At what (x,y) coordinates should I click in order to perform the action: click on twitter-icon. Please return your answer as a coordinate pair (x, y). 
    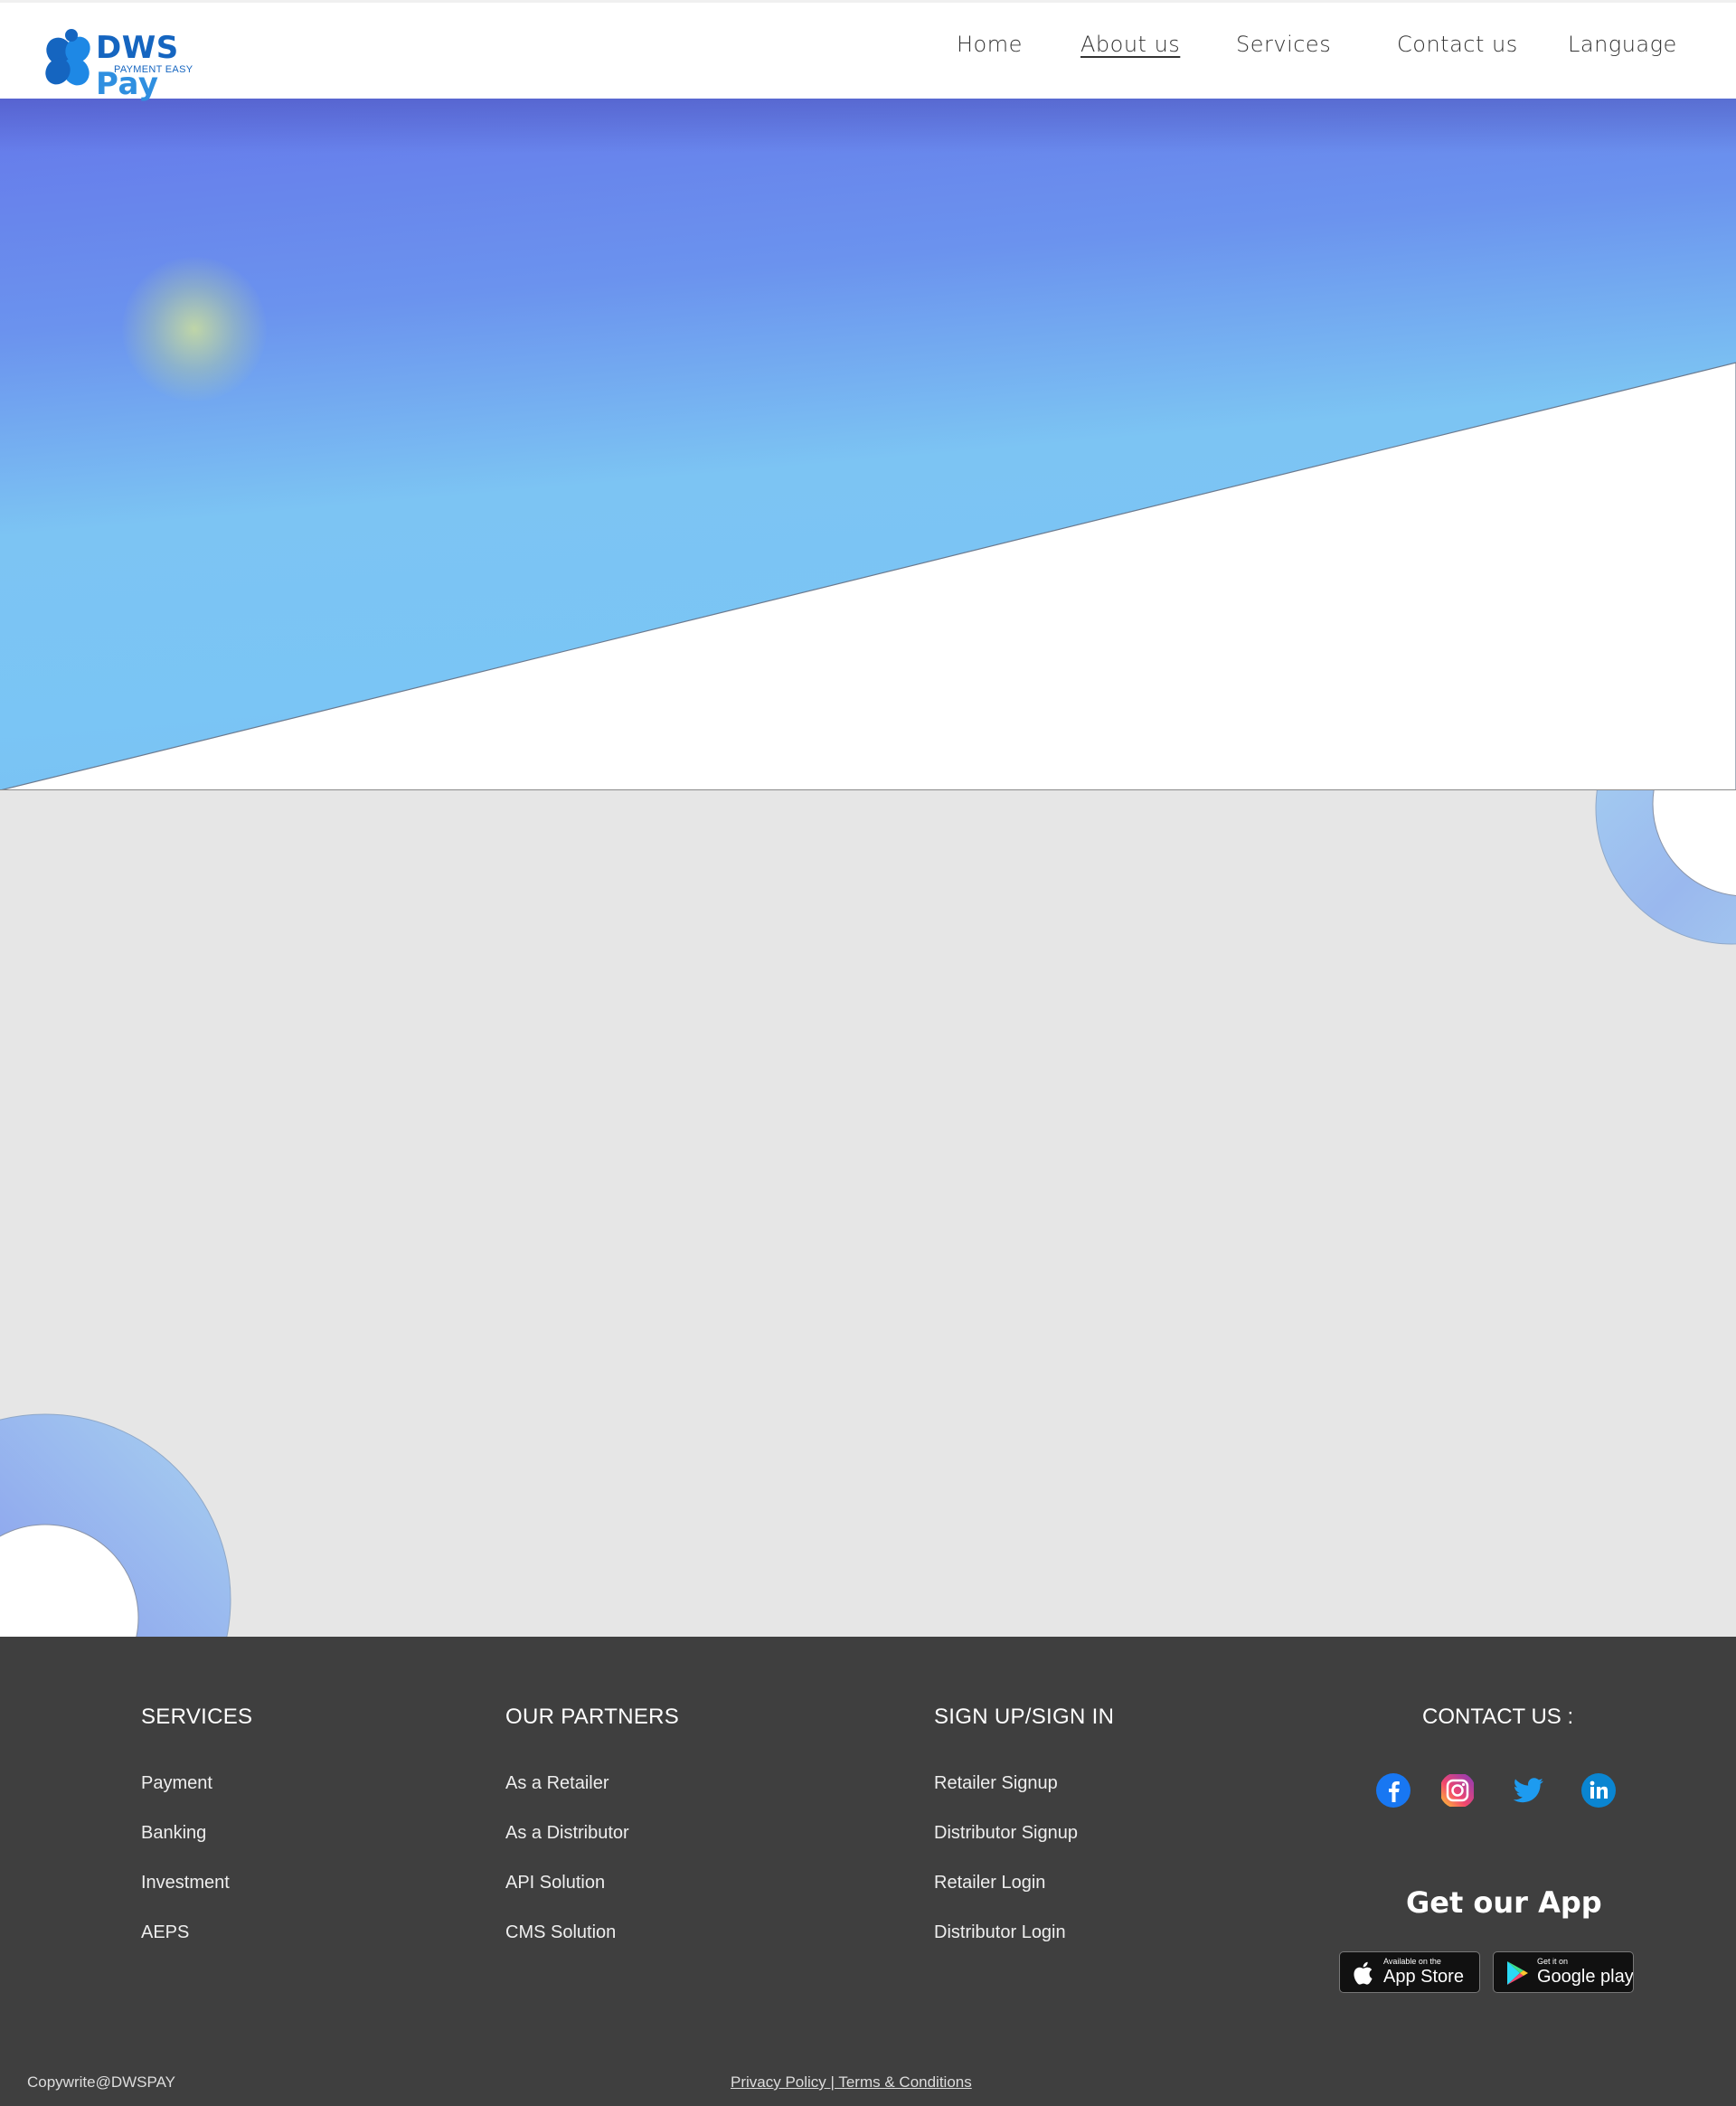
    Looking at the image, I should click on (1528, 1790).